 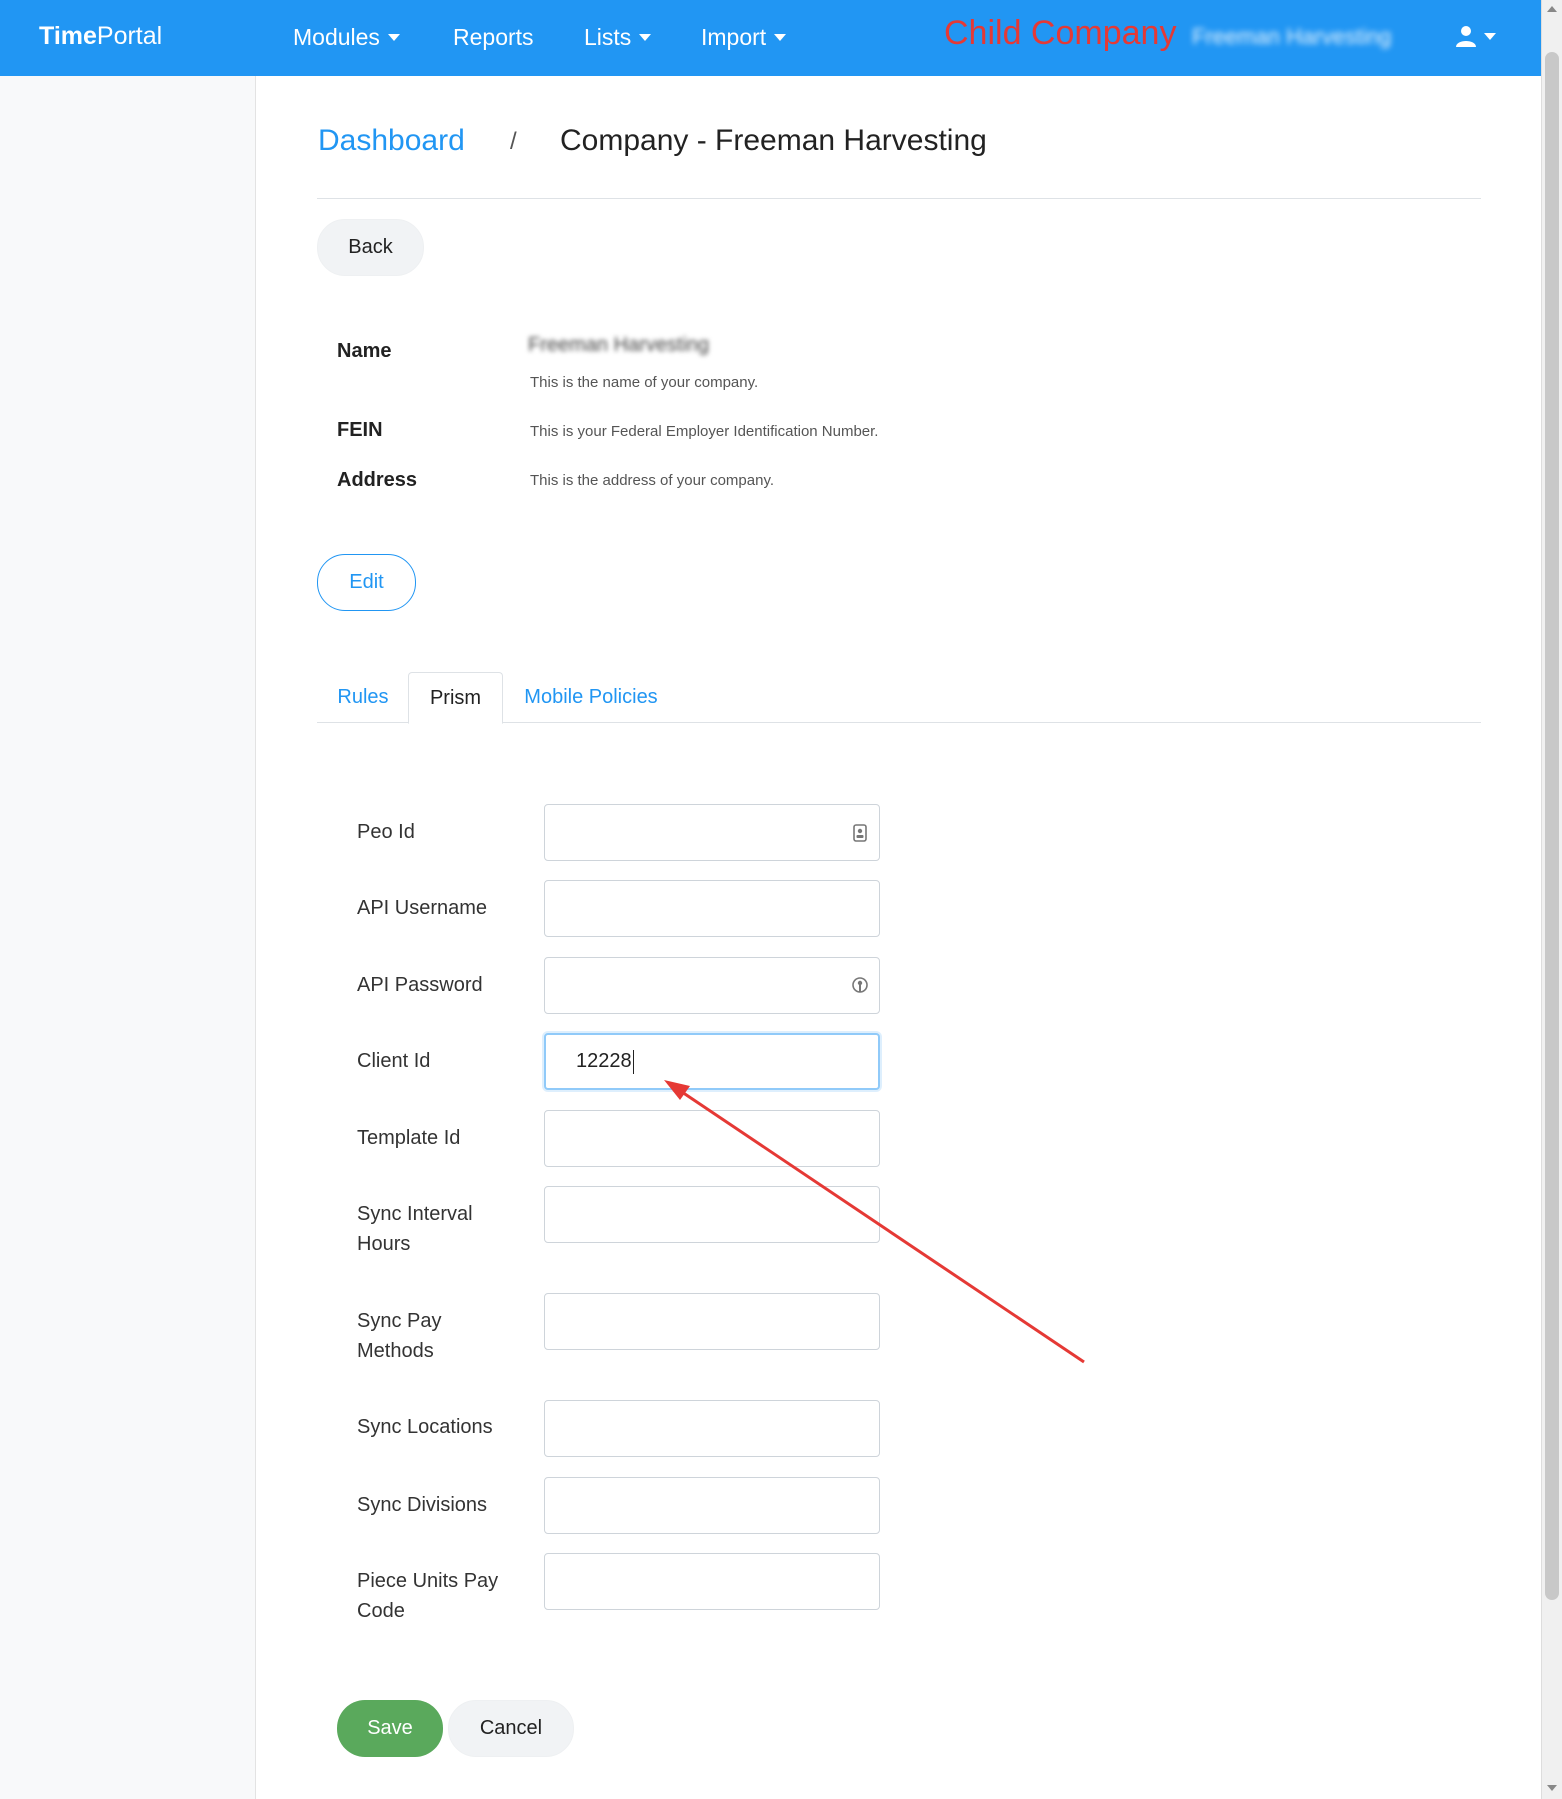 I want to click on nav-modules-label: Modules, so click(x=336, y=37).